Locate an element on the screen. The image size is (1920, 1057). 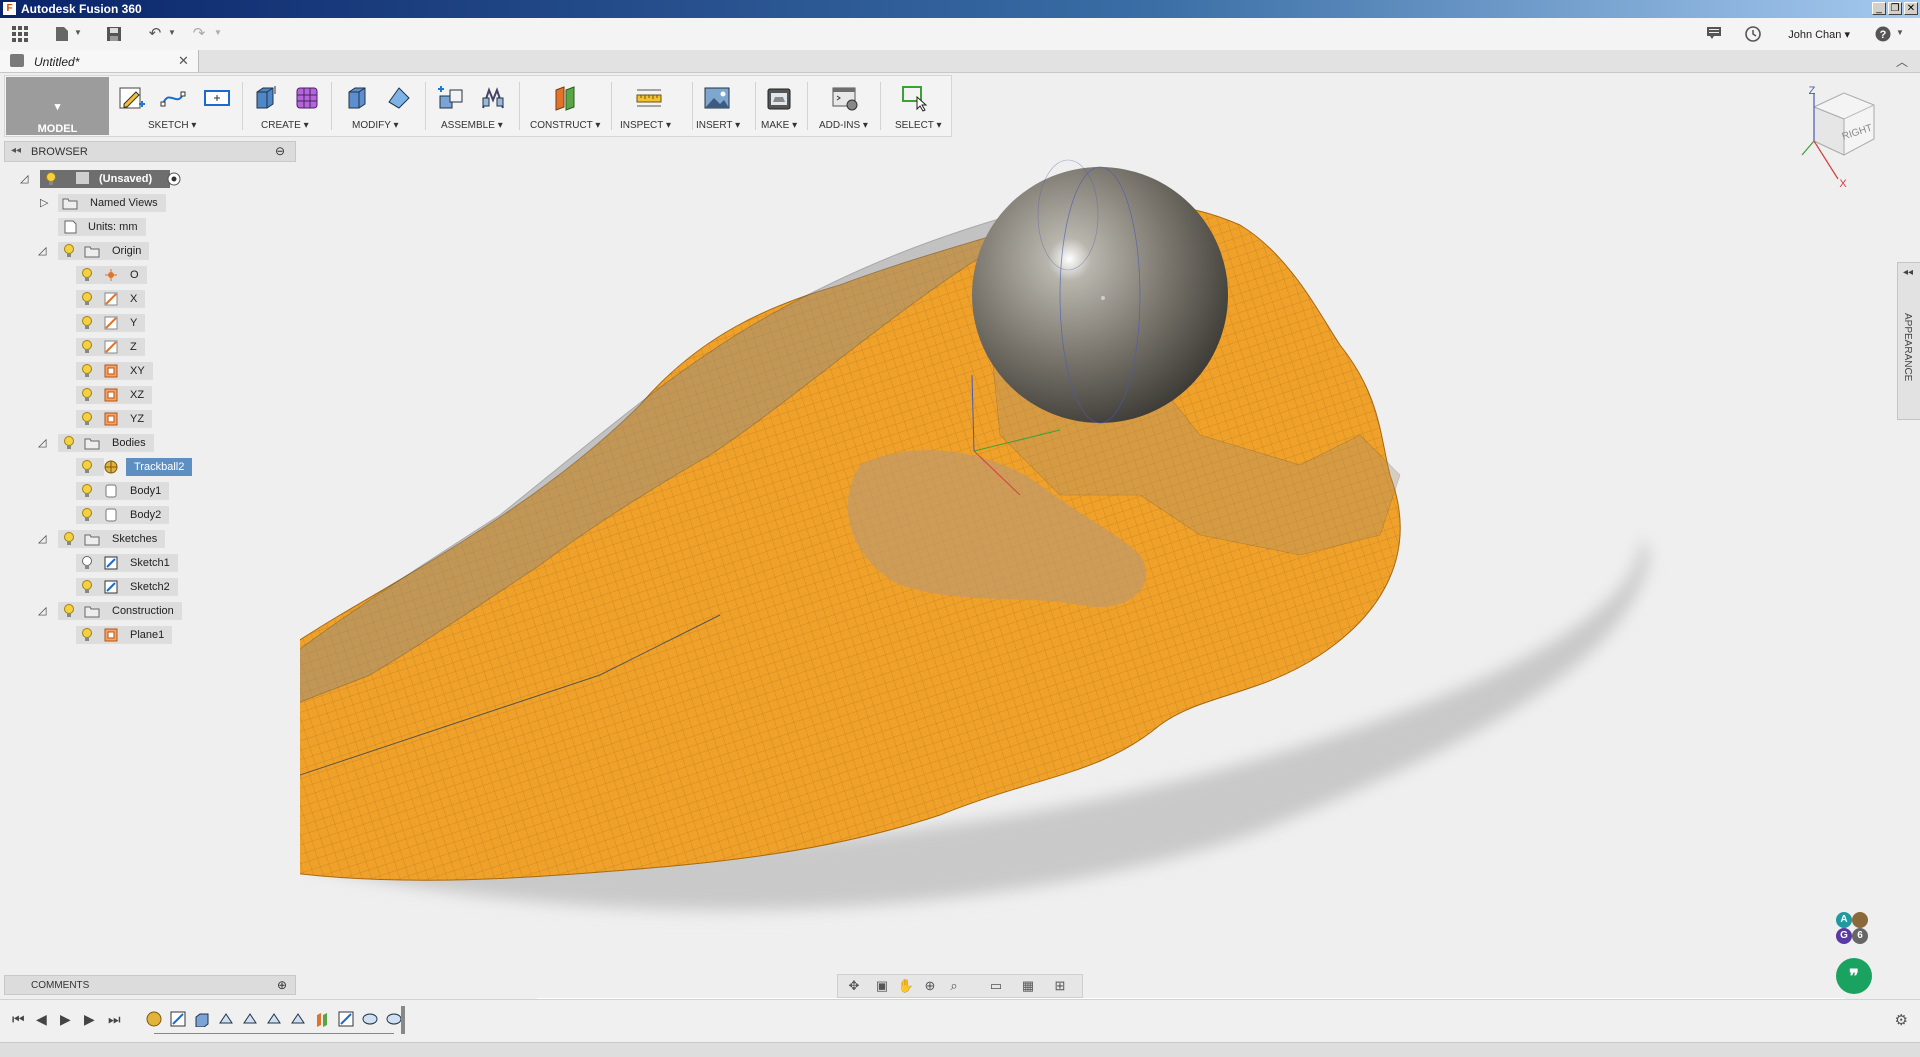
document-tab: Untitled* ✕ is located at coordinates (99, 61).